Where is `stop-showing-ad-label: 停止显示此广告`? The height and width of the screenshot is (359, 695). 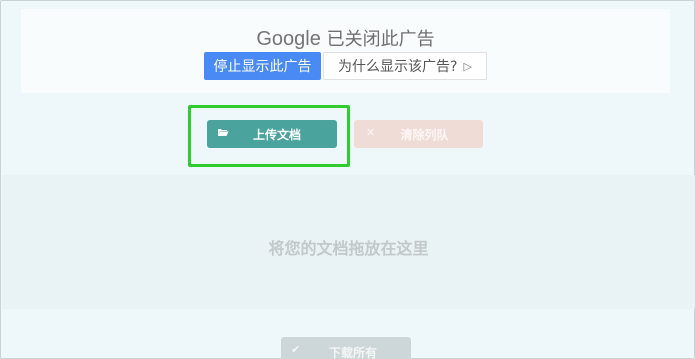 stop-showing-ad-label: 停止显示此广告 is located at coordinates (262, 67).